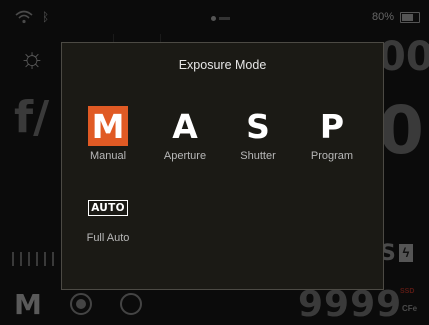 This screenshot has height=325, width=429. I want to click on dialog-title: Exposure Mode, so click(222, 65).